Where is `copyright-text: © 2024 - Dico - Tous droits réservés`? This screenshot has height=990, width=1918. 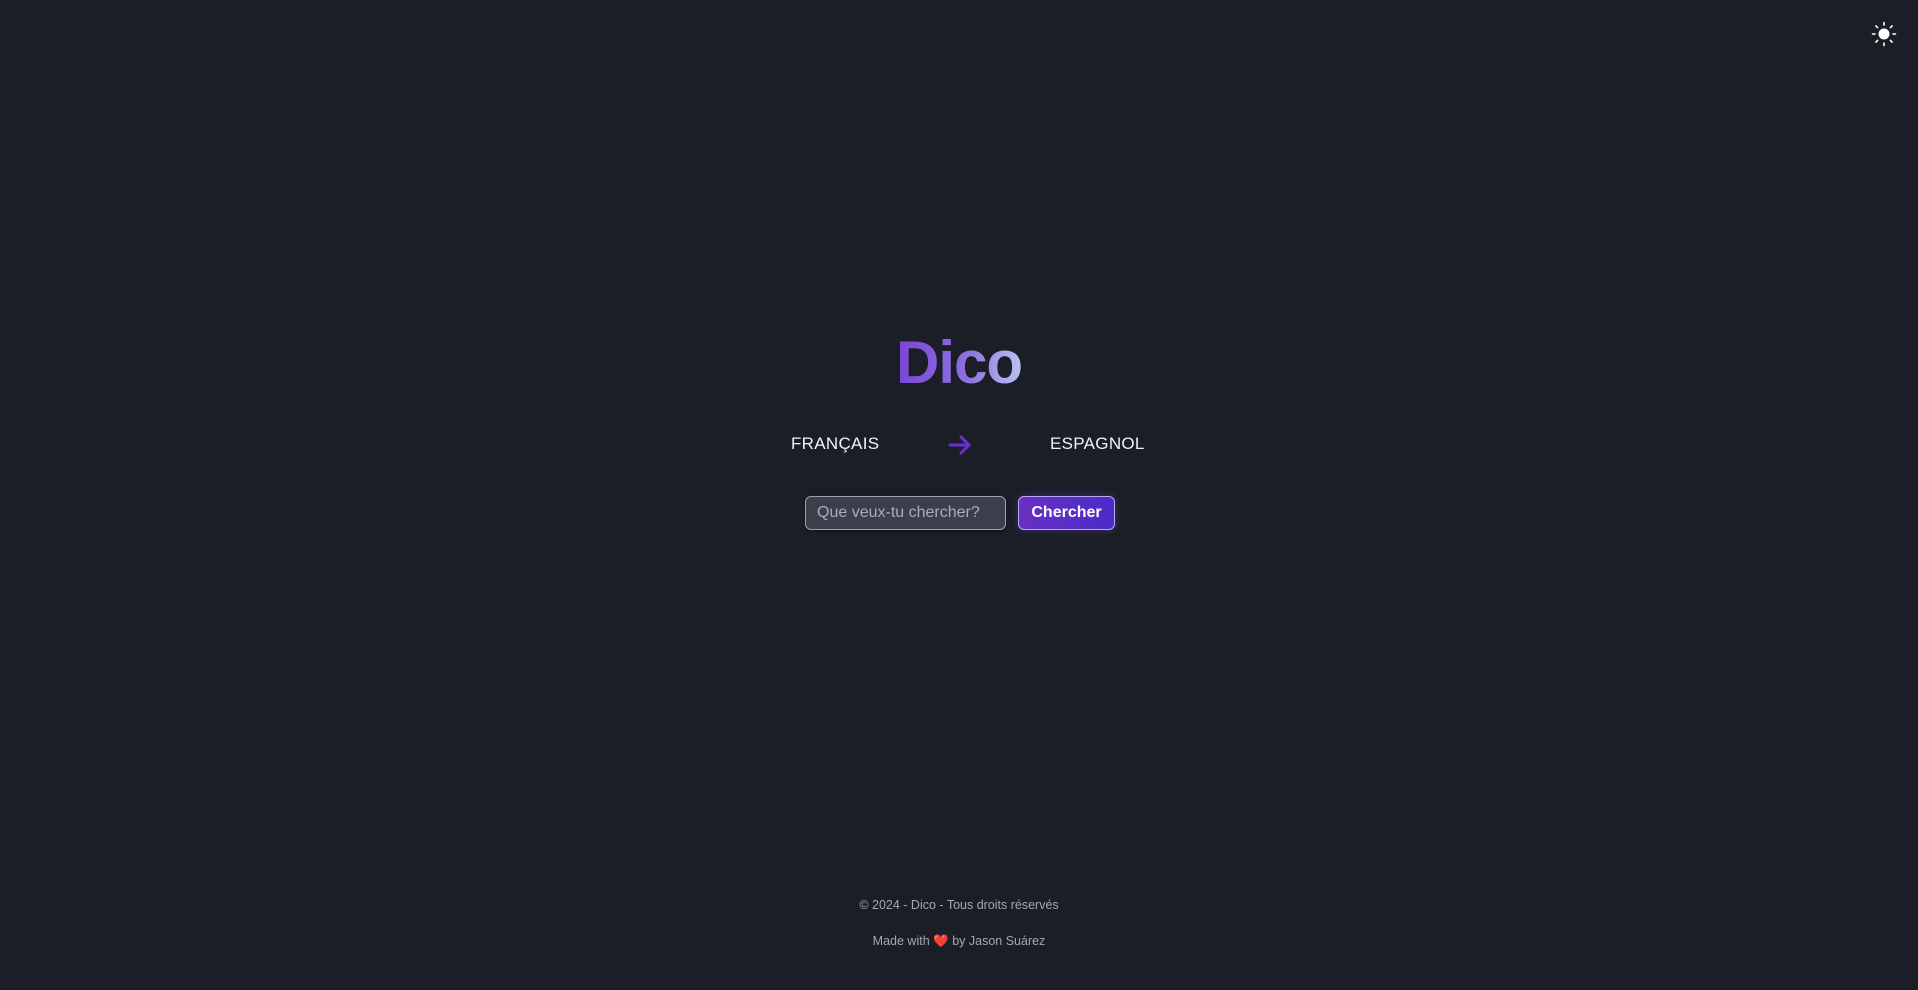 copyright-text: © 2024 - Dico - Tous droits réservés is located at coordinates (959, 905).